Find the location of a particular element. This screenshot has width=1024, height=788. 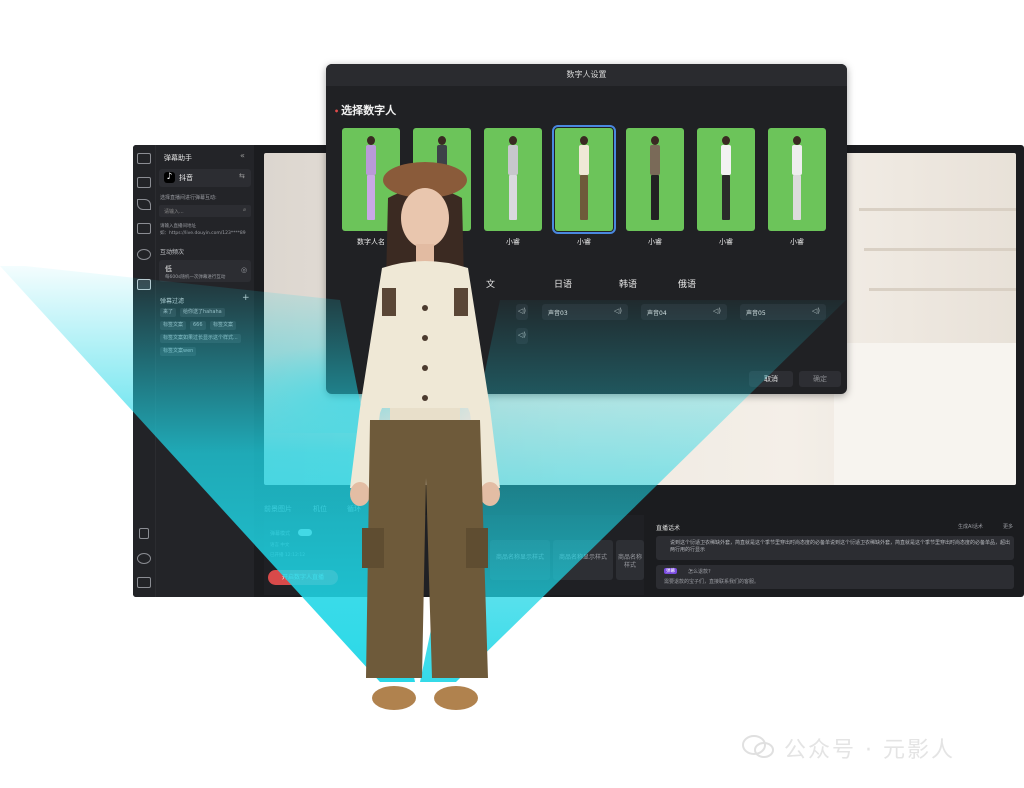

filter-tag: 标签文案wen is located at coordinates (178, 351).